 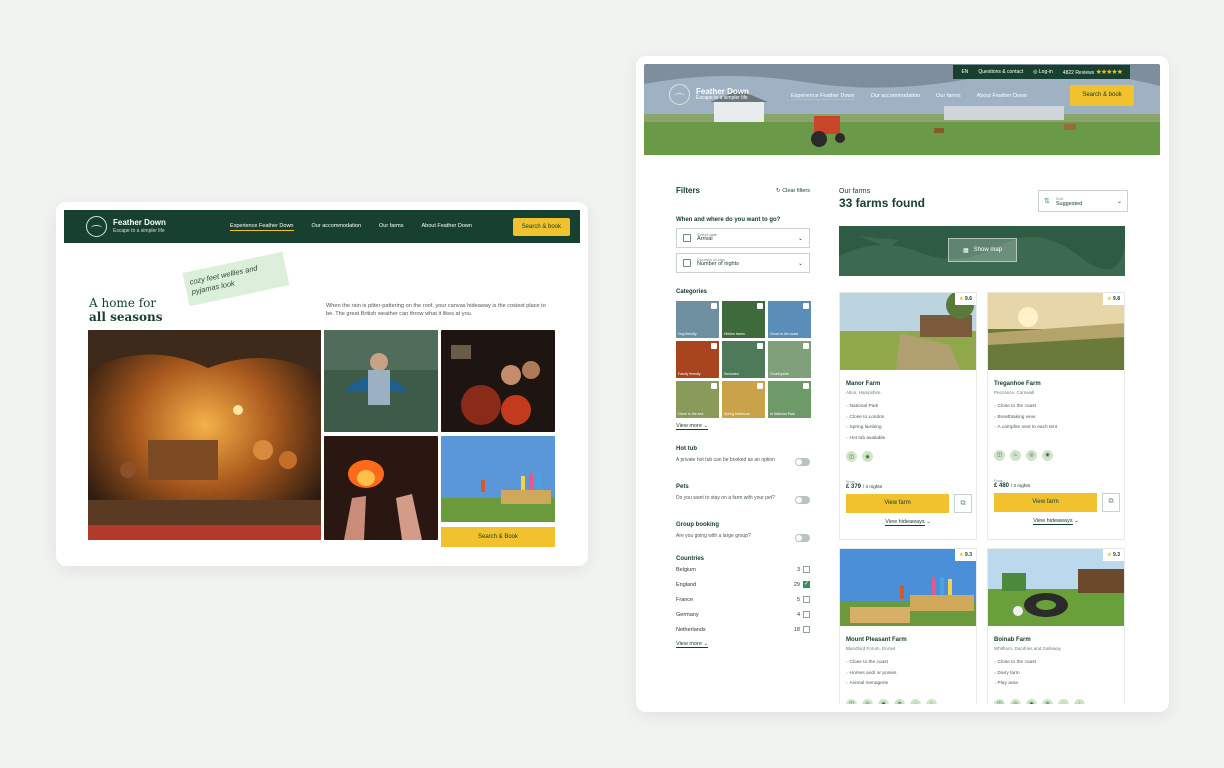 What do you see at coordinates (743, 599) in the screenshot?
I see `country-row: France 5` at bounding box center [743, 599].